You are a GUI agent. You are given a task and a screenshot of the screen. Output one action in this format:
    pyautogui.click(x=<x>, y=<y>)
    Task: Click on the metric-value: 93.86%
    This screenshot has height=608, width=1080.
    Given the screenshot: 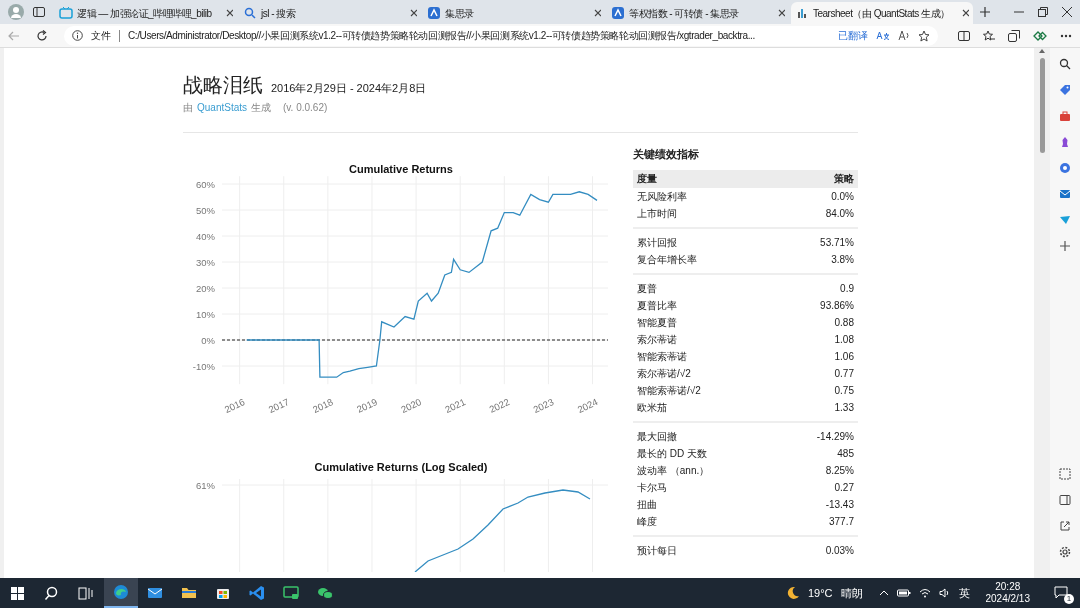 What is the action you would take?
    pyautogui.click(x=837, y=305)
    